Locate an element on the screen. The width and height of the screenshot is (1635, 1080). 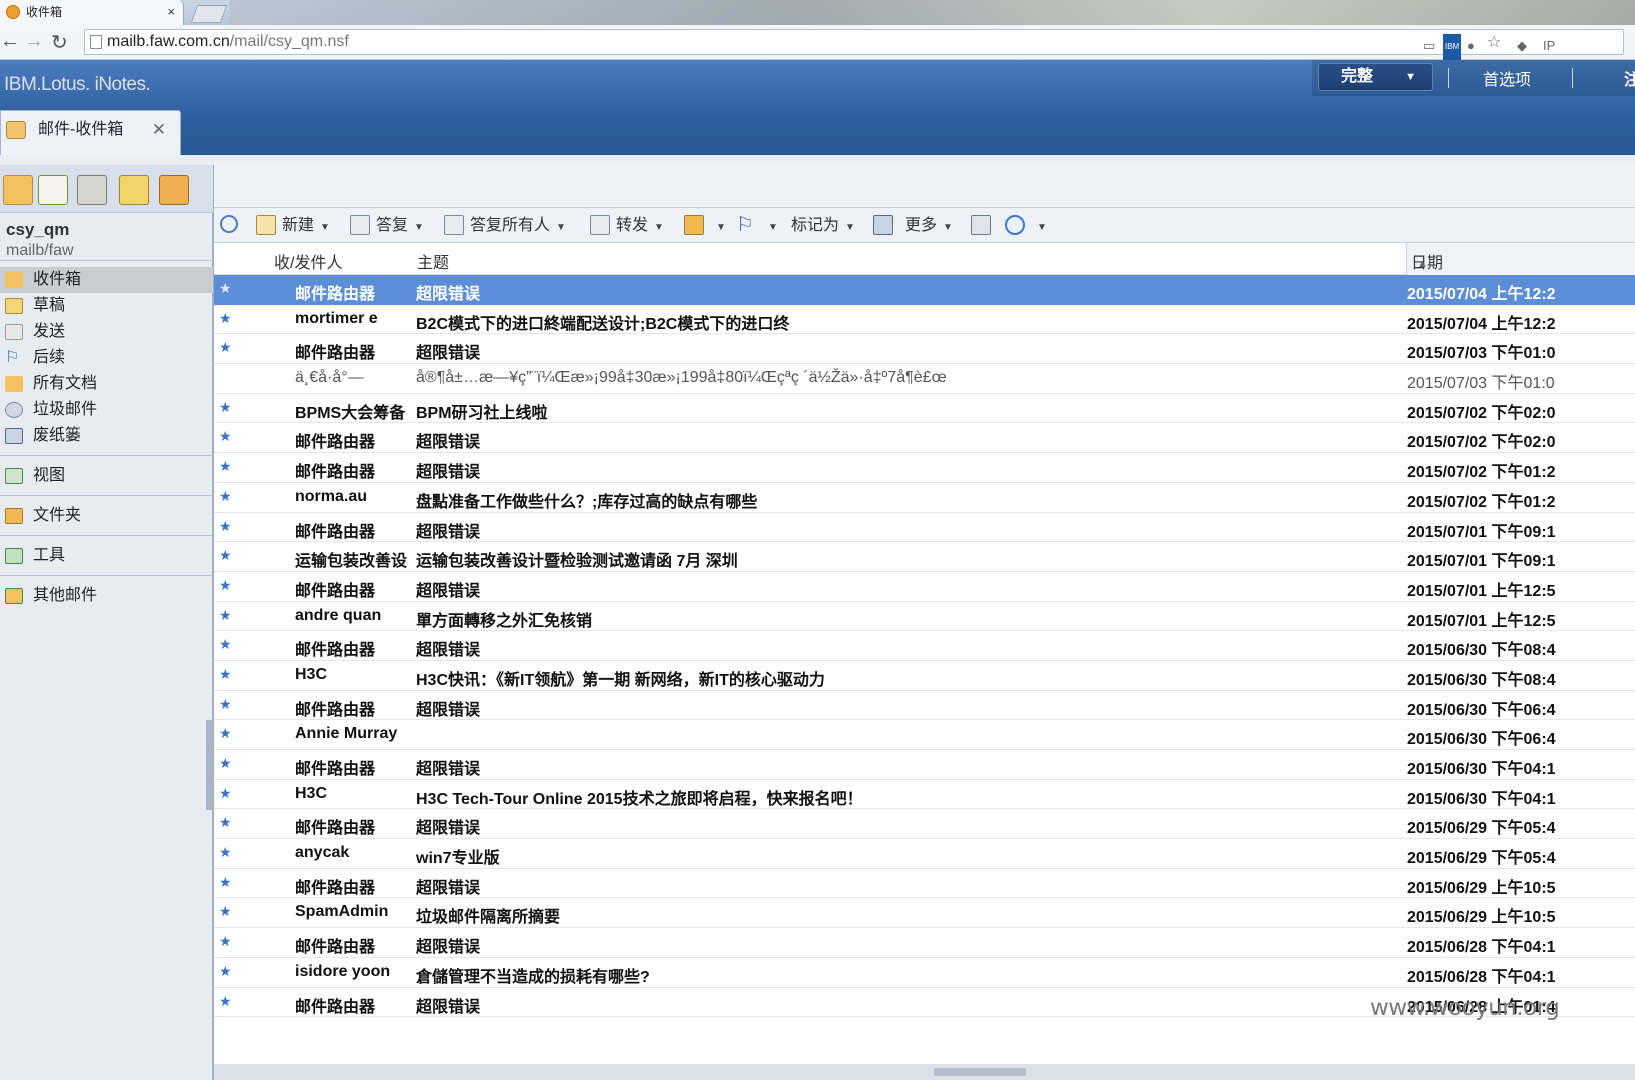
reply-all-button: 答复所有人 ▼ is located at coordinates (505, 226).